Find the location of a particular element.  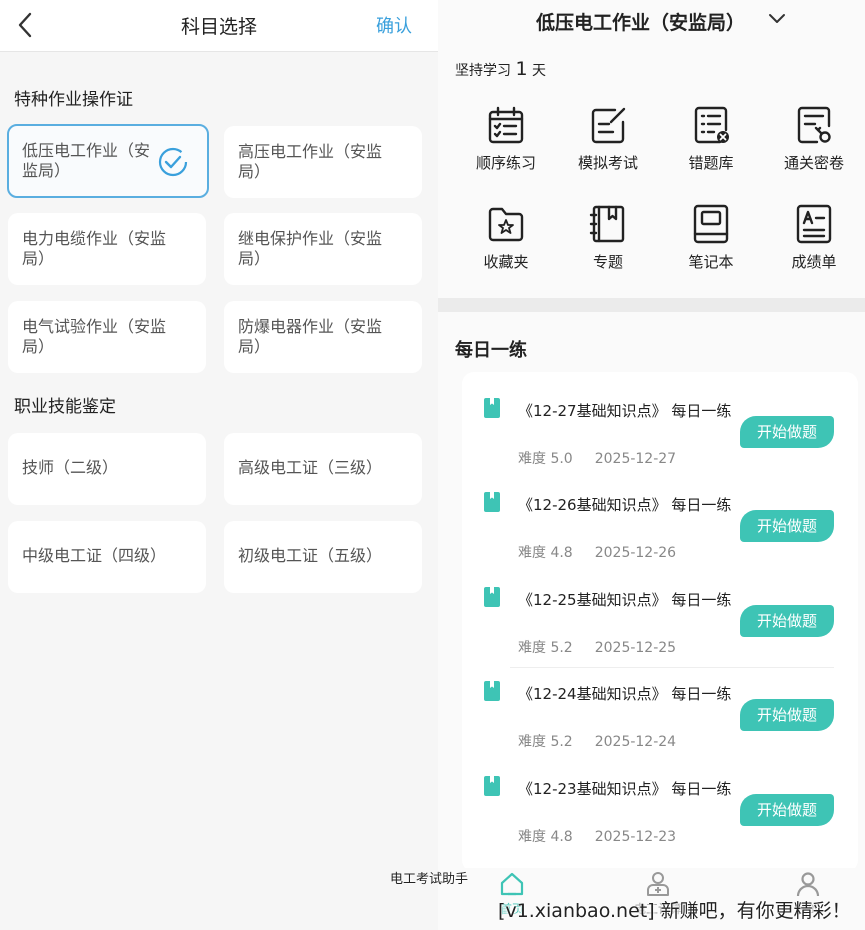

item-meta: 难度 5.2 2025-12-25 is located at coordinates (597, 648).